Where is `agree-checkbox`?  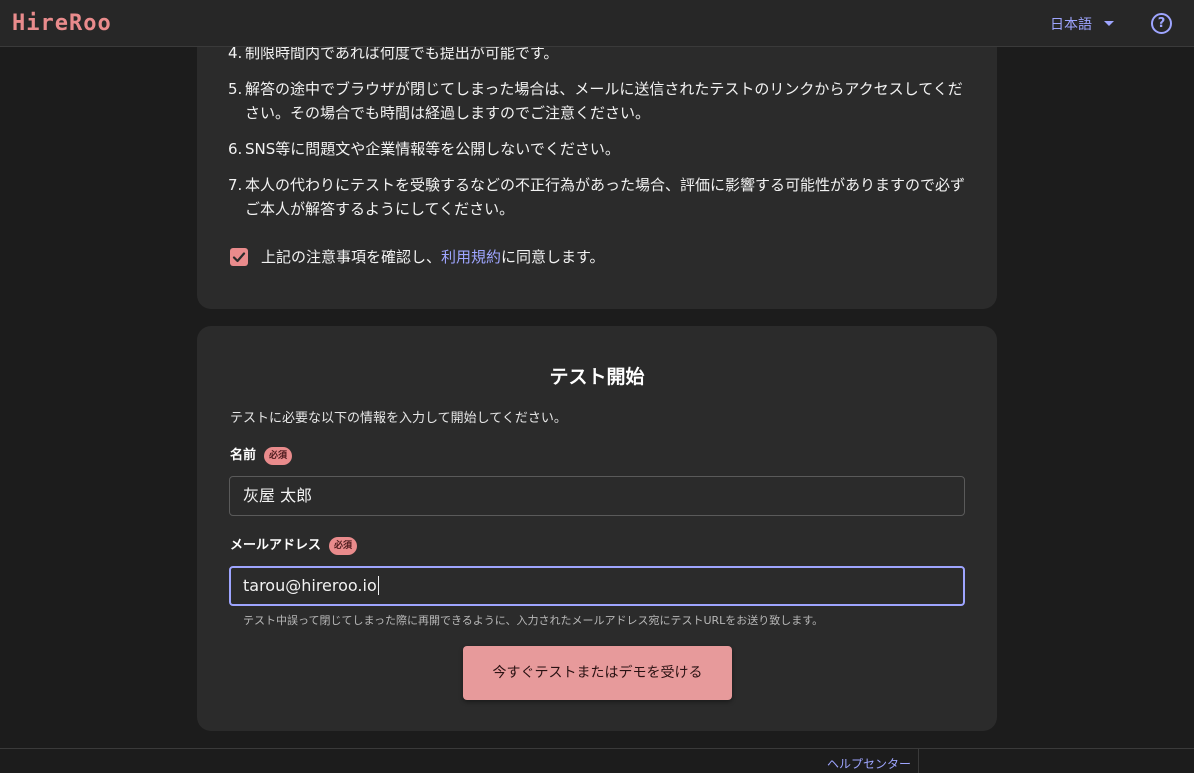 agree-checkbox is located at coordinates (239, 257).